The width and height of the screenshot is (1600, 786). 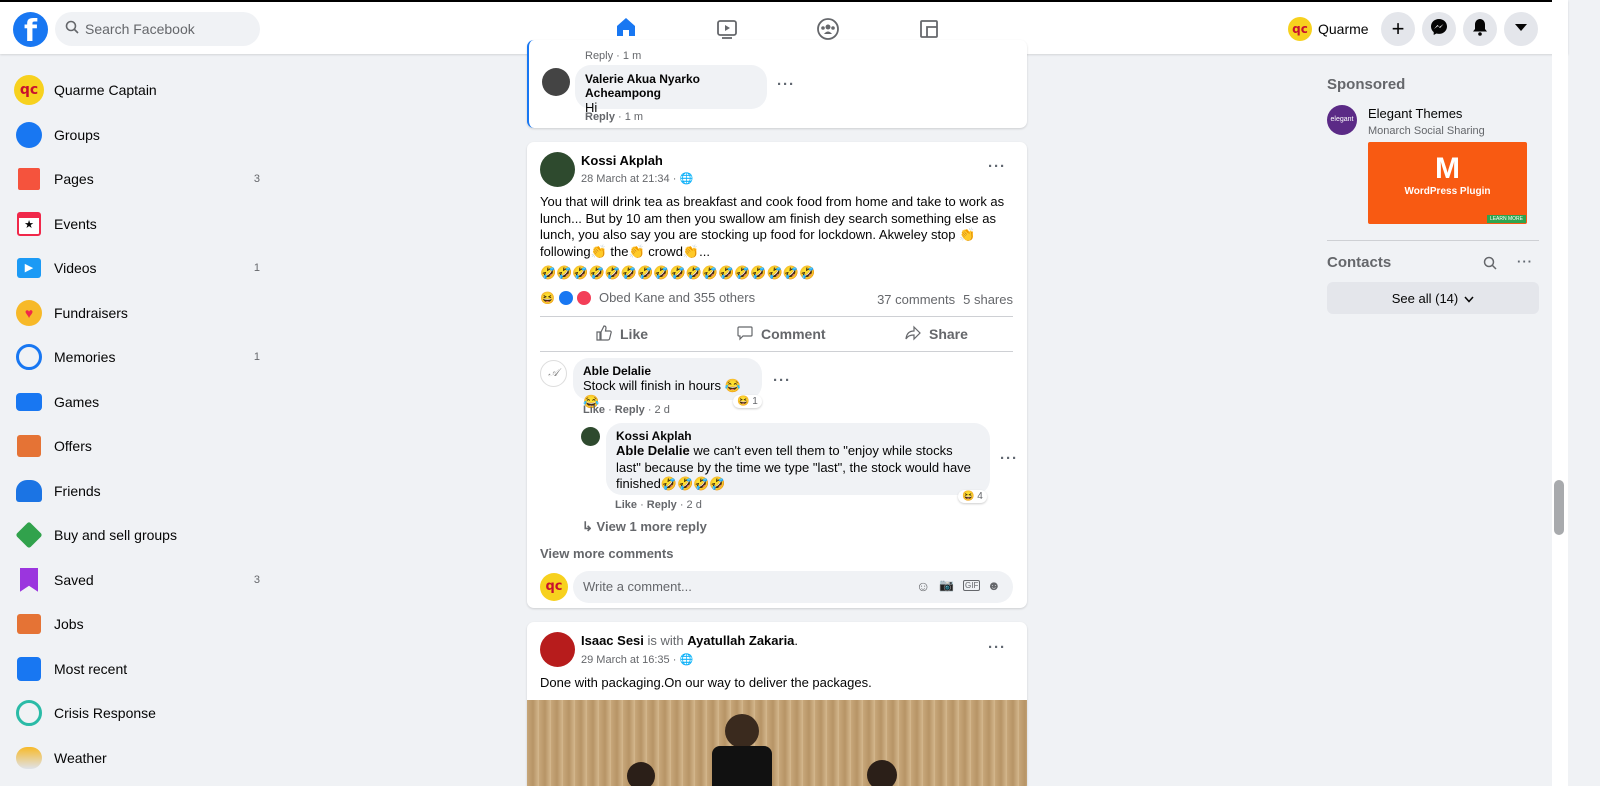 I want to click on profile-chip: qc Quarme, so click(x=1328, y=29).